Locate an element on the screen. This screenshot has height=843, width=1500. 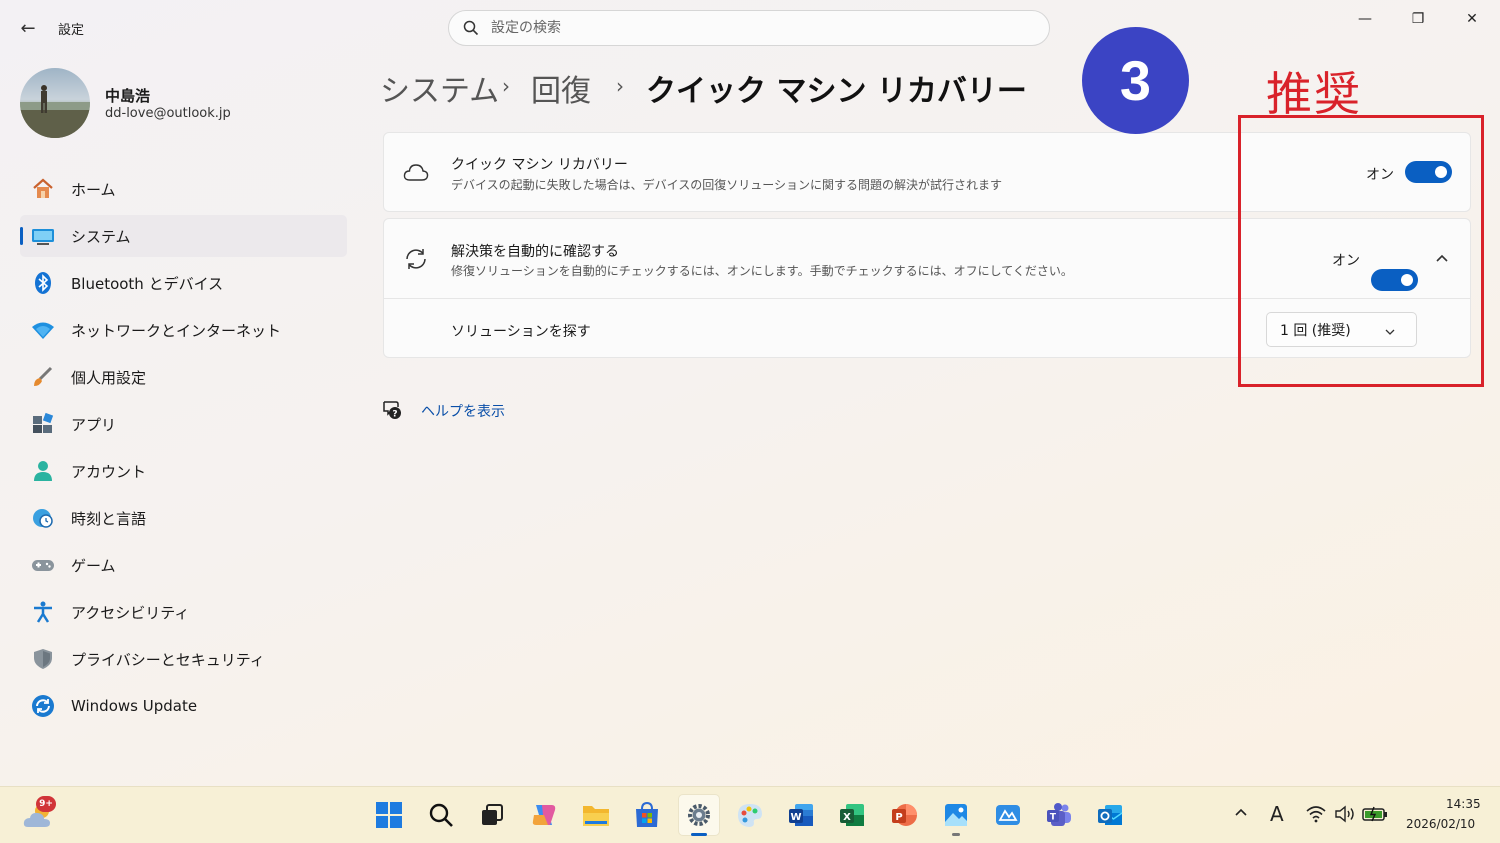
svg-text: X is located at coordinates (847, 817).